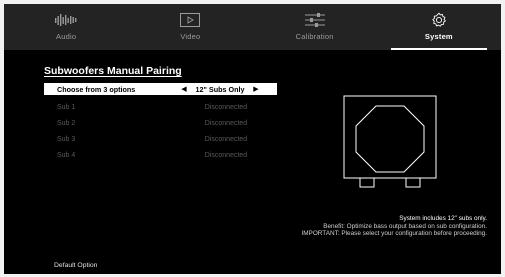  I want to click on list-item: Sub 3 Disconnected, so click(160, 139).